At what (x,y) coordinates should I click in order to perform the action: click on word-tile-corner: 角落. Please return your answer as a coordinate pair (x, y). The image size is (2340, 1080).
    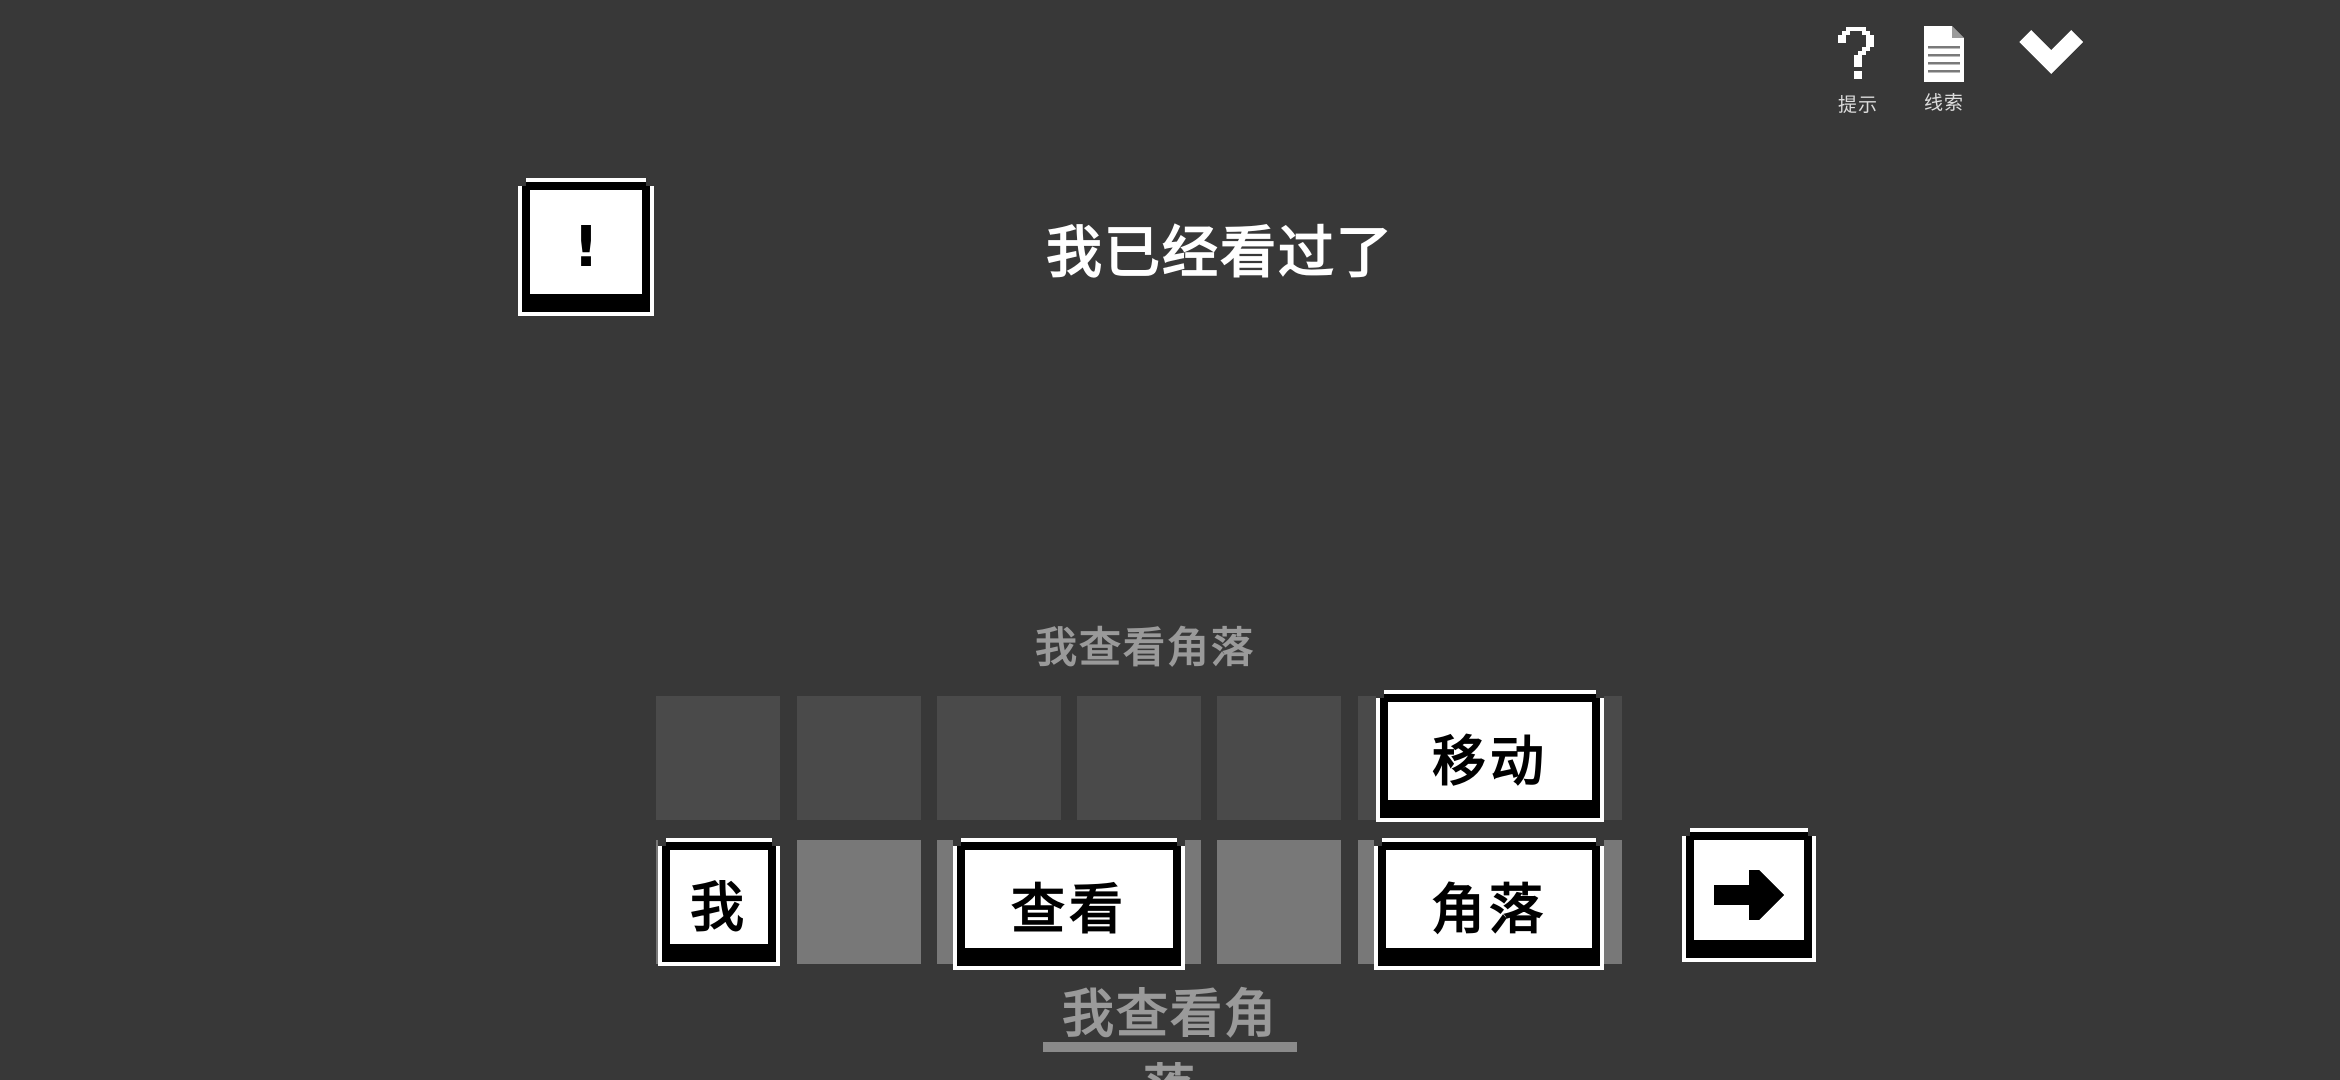
    Looking at the image, I should click on (1489, 902).